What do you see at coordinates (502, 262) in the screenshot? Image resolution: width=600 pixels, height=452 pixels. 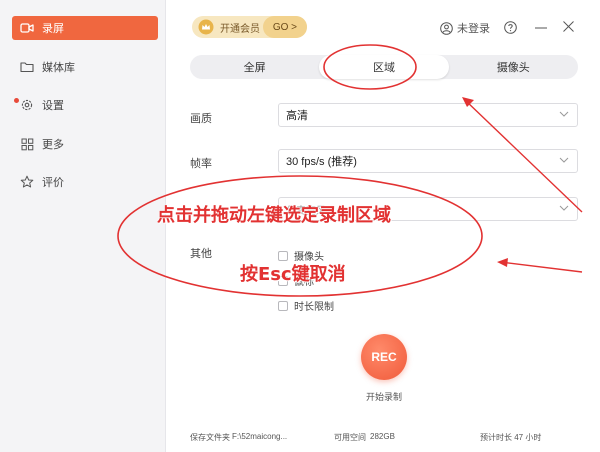 I see `arrow-head-lower` at bounding box center [502, 262].